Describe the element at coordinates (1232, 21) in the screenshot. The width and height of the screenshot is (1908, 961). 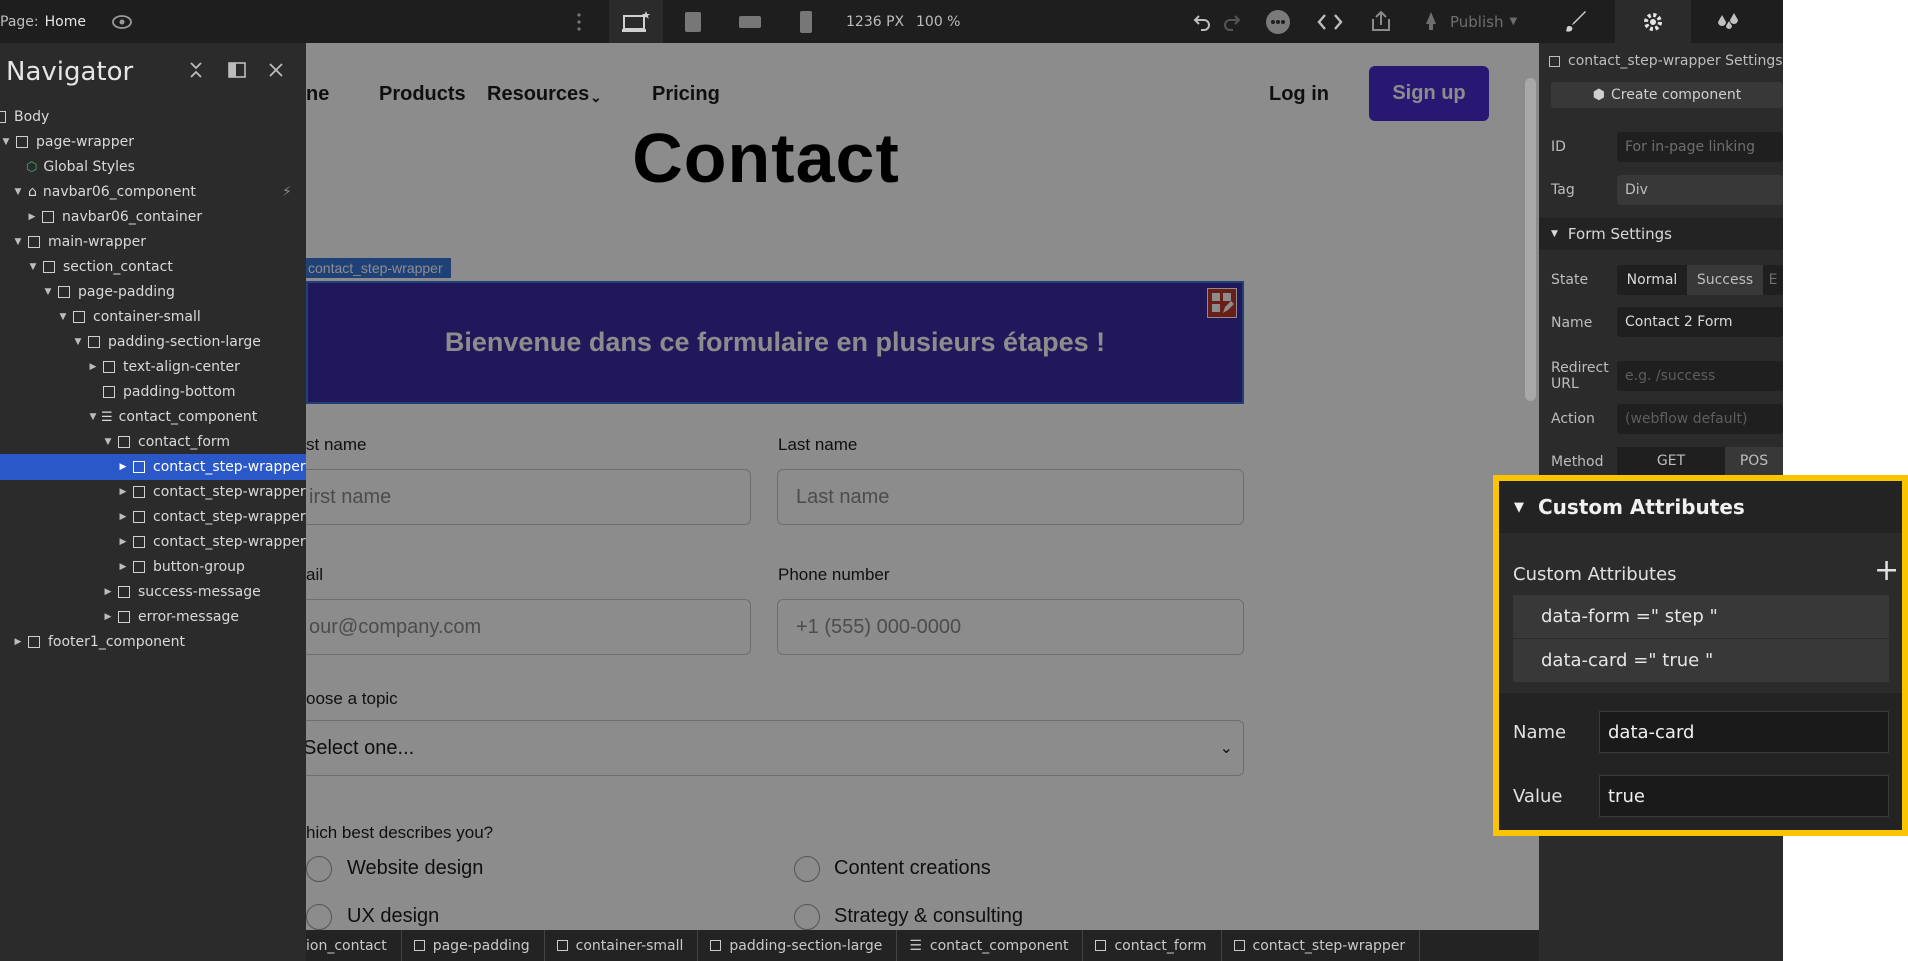
I see `redo-icon` at that location.